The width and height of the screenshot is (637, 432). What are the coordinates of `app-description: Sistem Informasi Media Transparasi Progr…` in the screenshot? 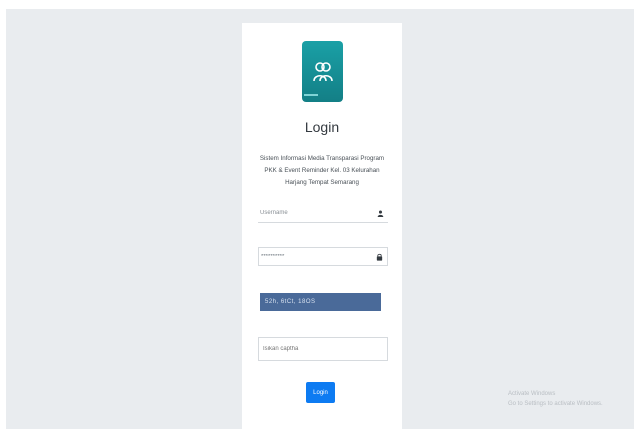 It's located at (322, 170).